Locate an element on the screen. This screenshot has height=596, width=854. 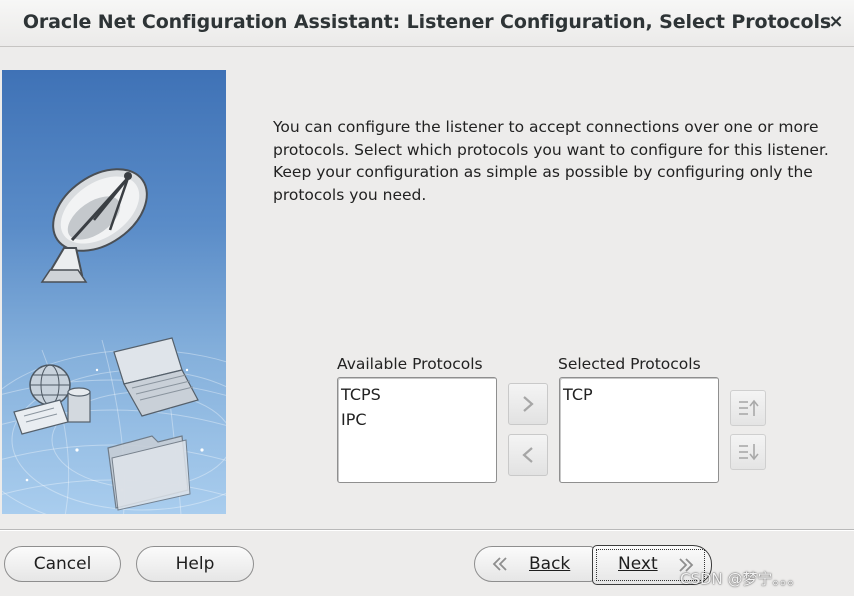
remove-protocol-button is located at coordinates (528, 455).